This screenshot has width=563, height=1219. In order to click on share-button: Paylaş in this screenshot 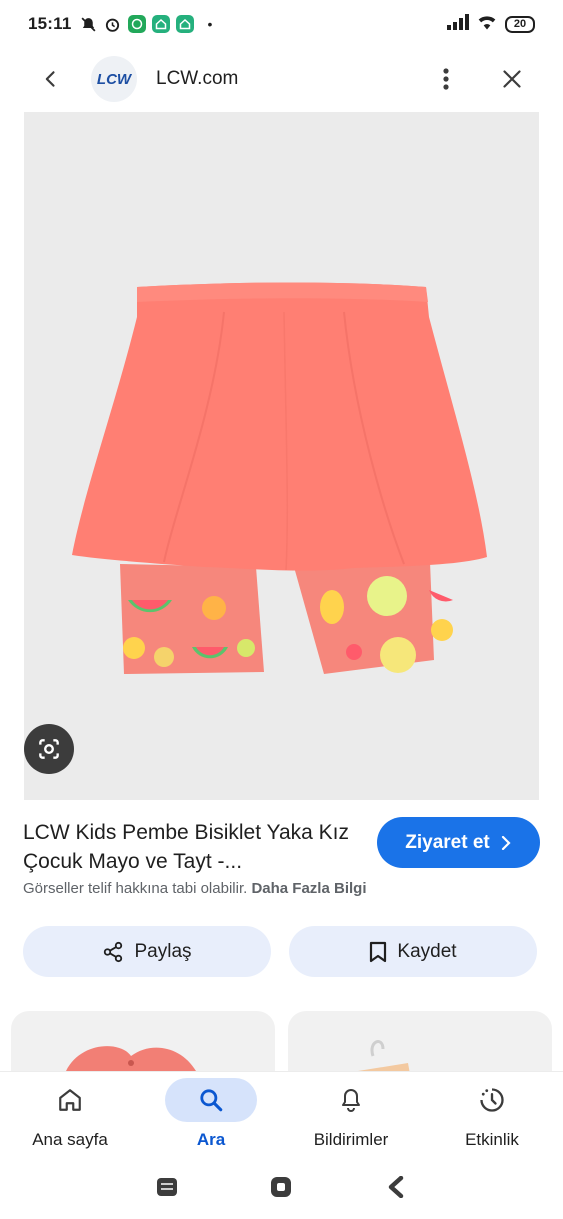, I will do `click(147, 951)`.